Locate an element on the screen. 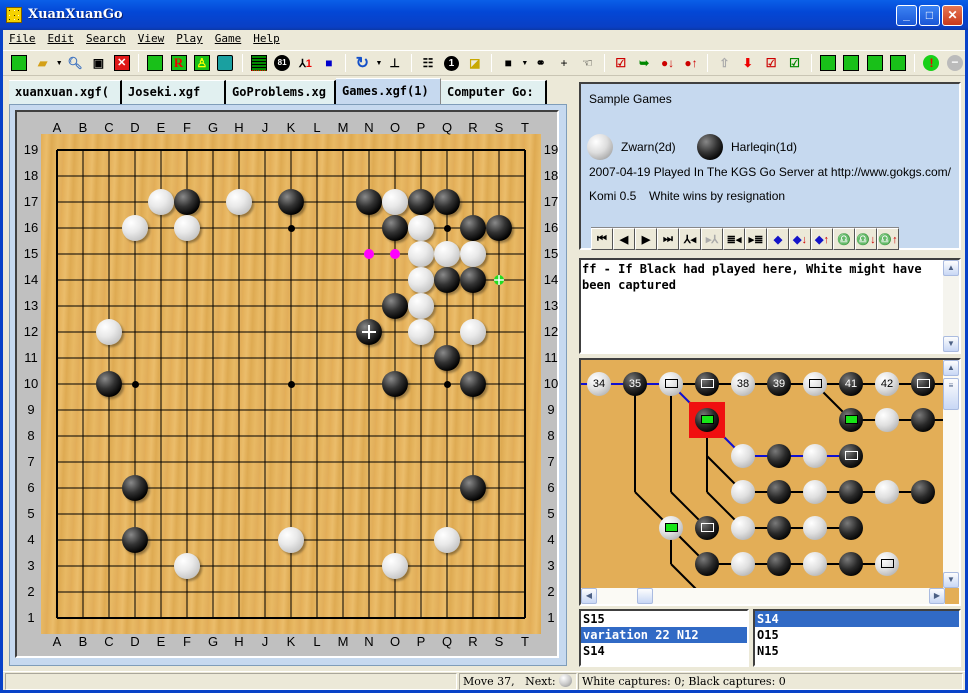 The width and height of the screenshot is (968, 693). rotate-button: ↻ is located at coordinates (362, 63).